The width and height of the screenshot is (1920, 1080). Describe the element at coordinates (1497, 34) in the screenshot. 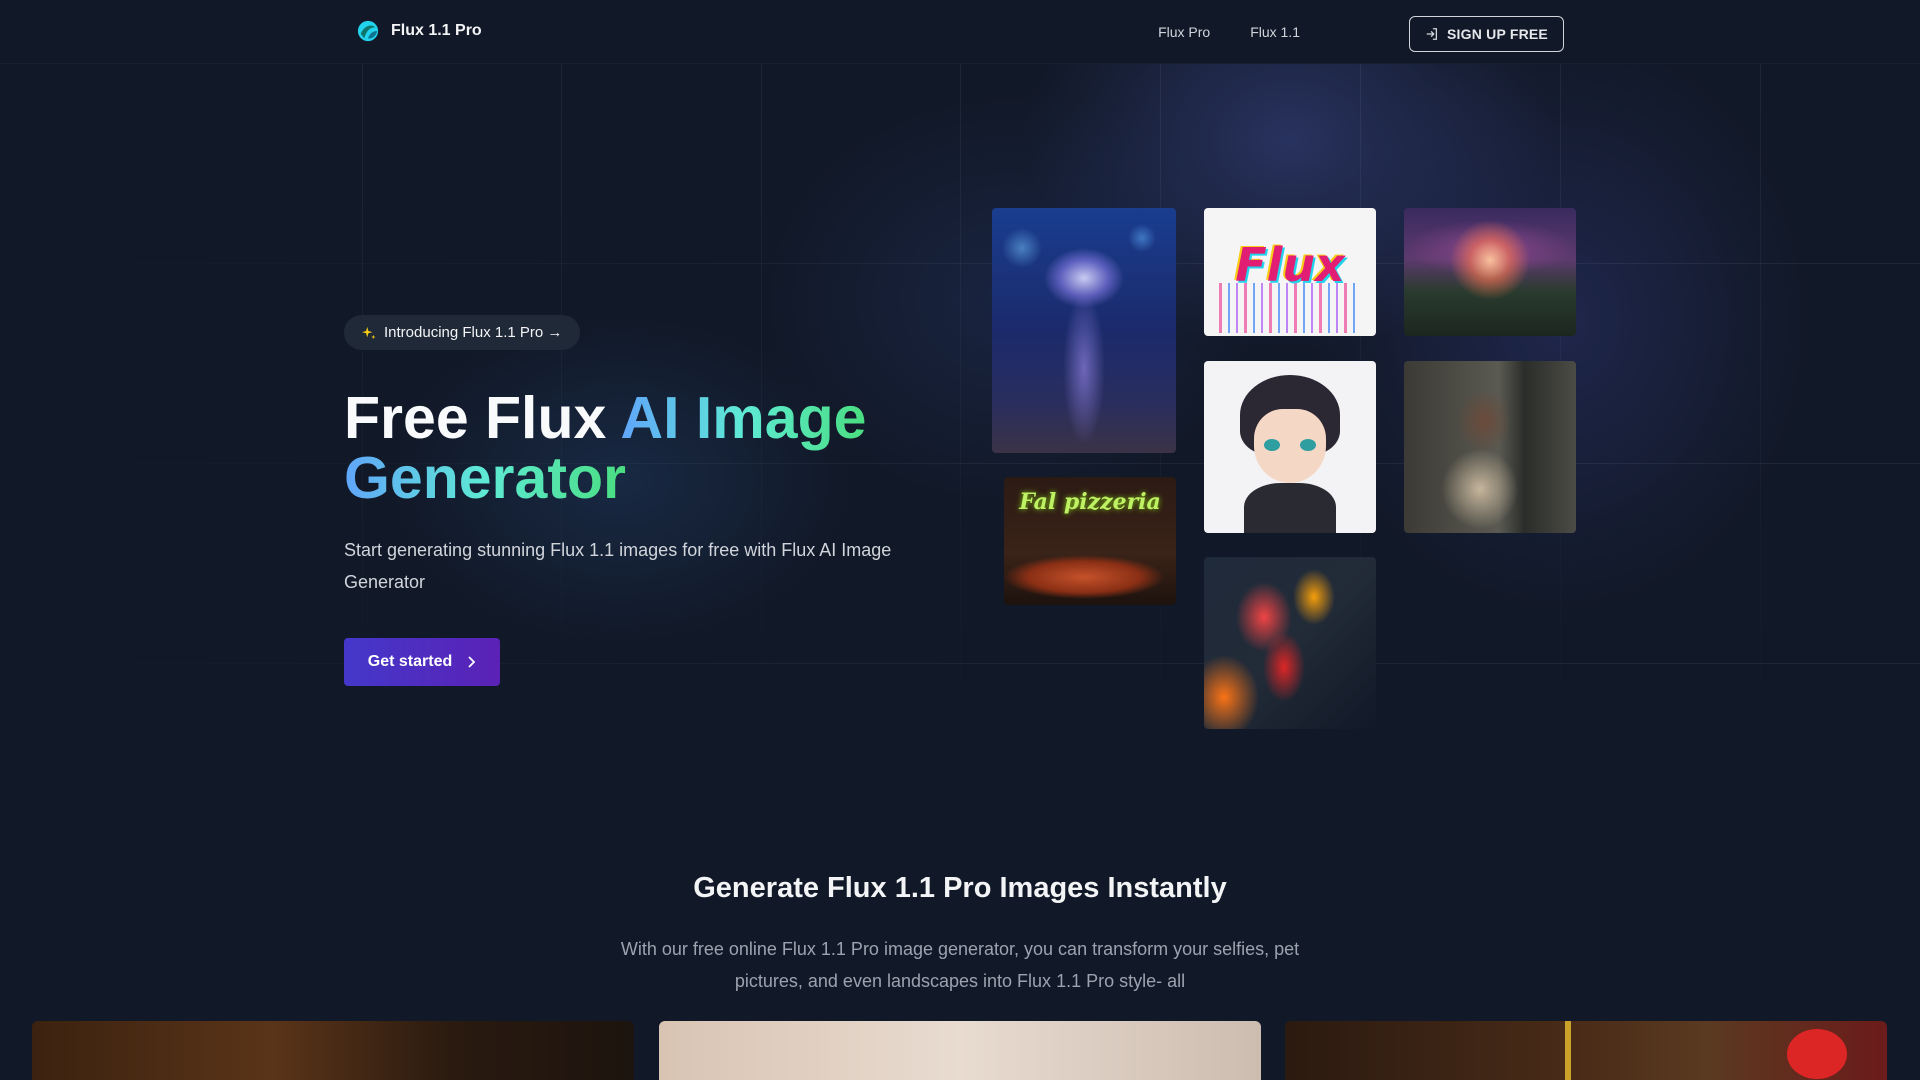

I see `sign-up-label: SIGN UP FREE` at that location.